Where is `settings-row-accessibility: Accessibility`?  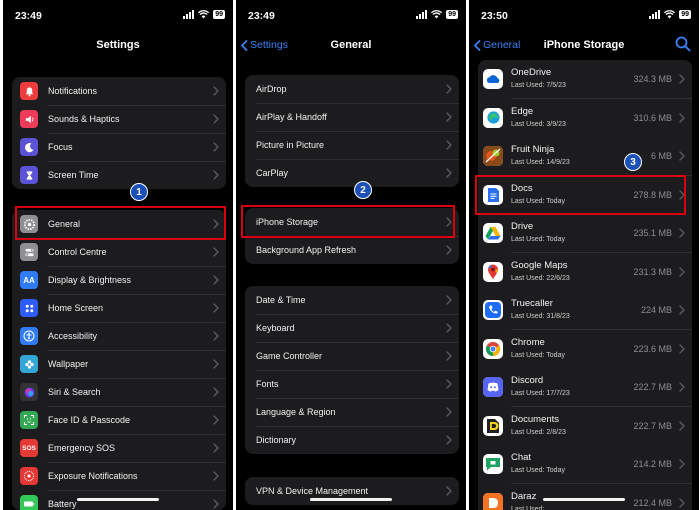 settings-row-accessibility: Accessibility is located at coordinates (119, 336).